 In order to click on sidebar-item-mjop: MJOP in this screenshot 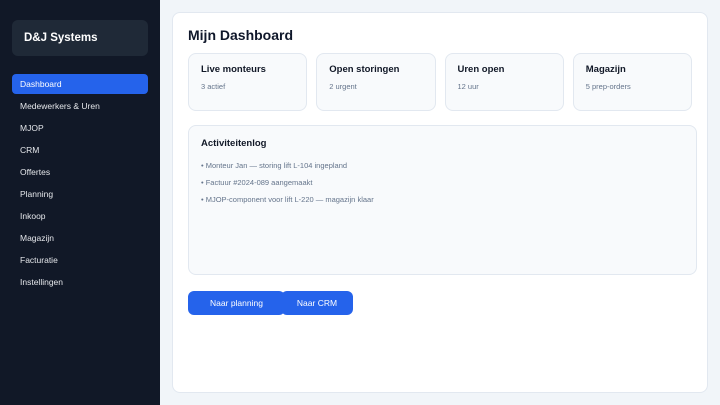, I will do `click(80, 128)`.